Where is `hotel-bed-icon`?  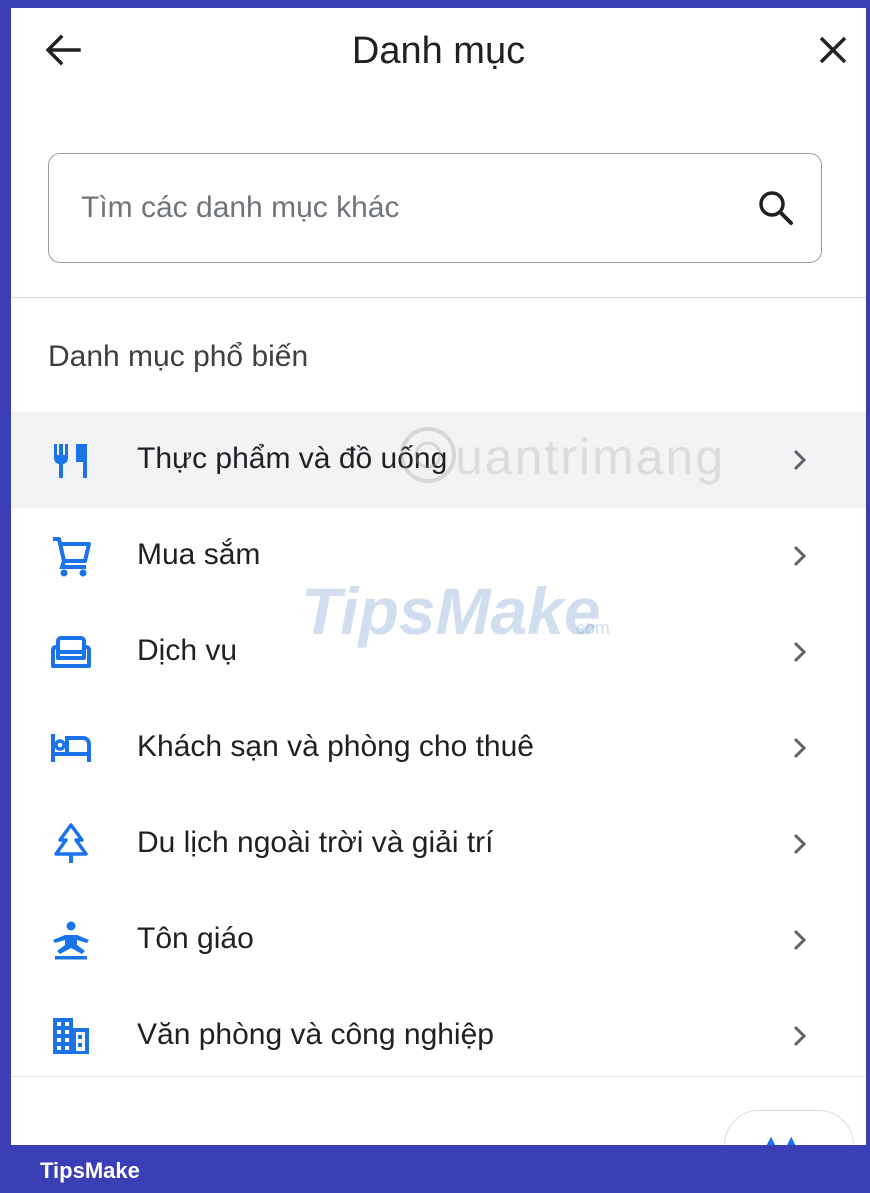
hotel-bed-icon is located at coordinates (71, 748).